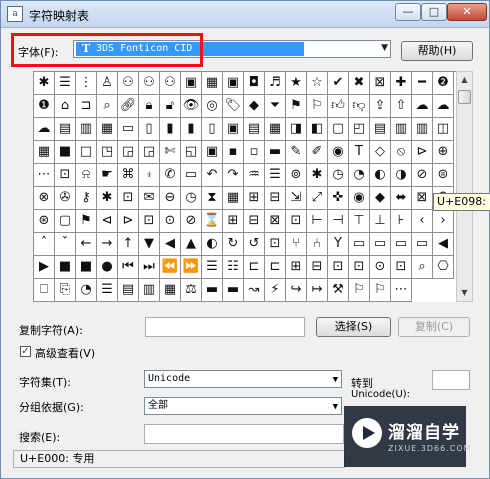 This screenshot has height=479, width=490. I want to click on glyph-cell: ♒, so click(254, 175).